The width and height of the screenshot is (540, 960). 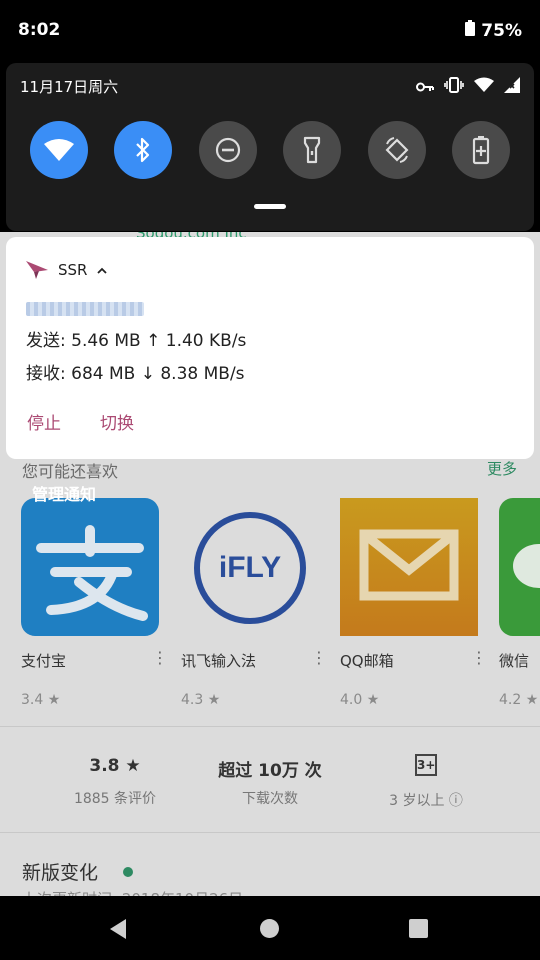 I want to click on download-stat: 接收: 684 MB ↓ 8.38 MB/s, so click(x=135, y=374).